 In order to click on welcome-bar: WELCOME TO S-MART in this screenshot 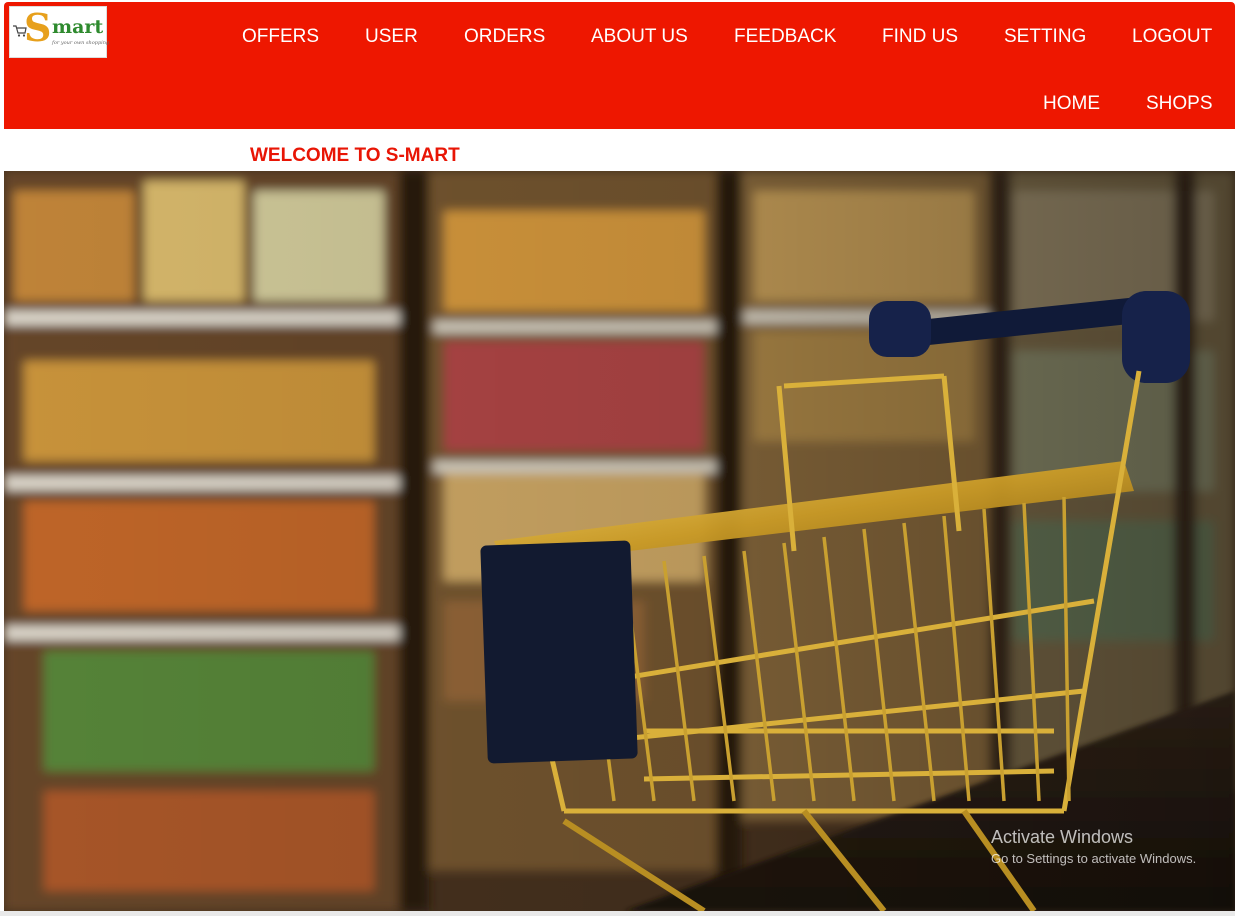, I will do `click(619, 150)`.